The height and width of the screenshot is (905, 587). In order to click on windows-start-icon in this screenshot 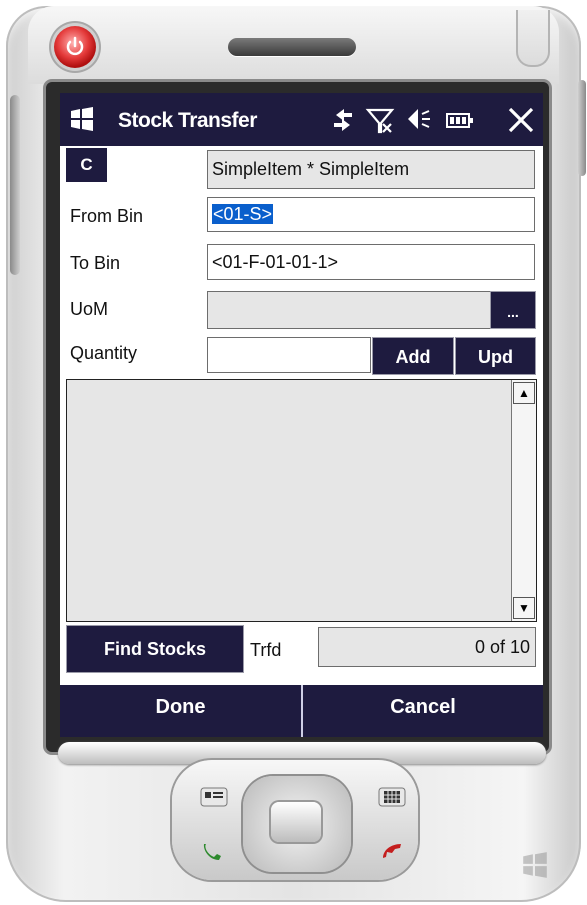, I will do `click(82, 119)`.